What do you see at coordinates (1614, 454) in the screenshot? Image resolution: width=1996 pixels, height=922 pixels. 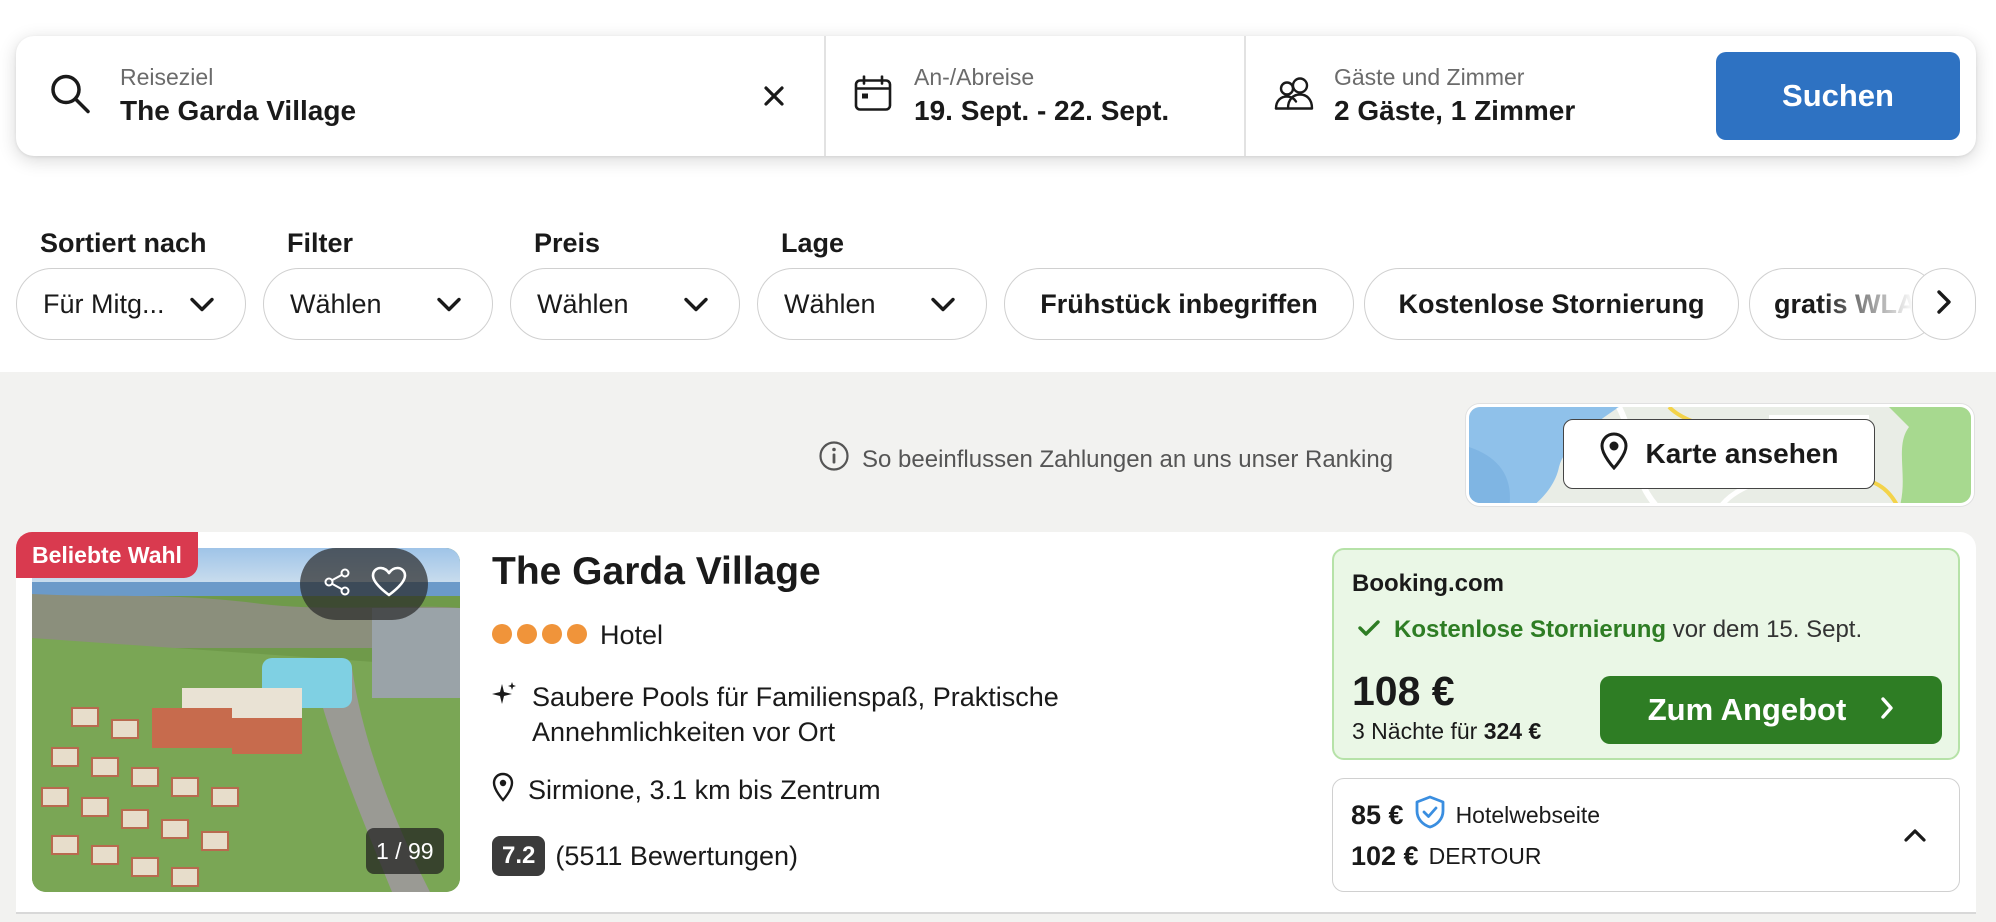 I see `map-pin-icon` at bounding box center [1614, 454].